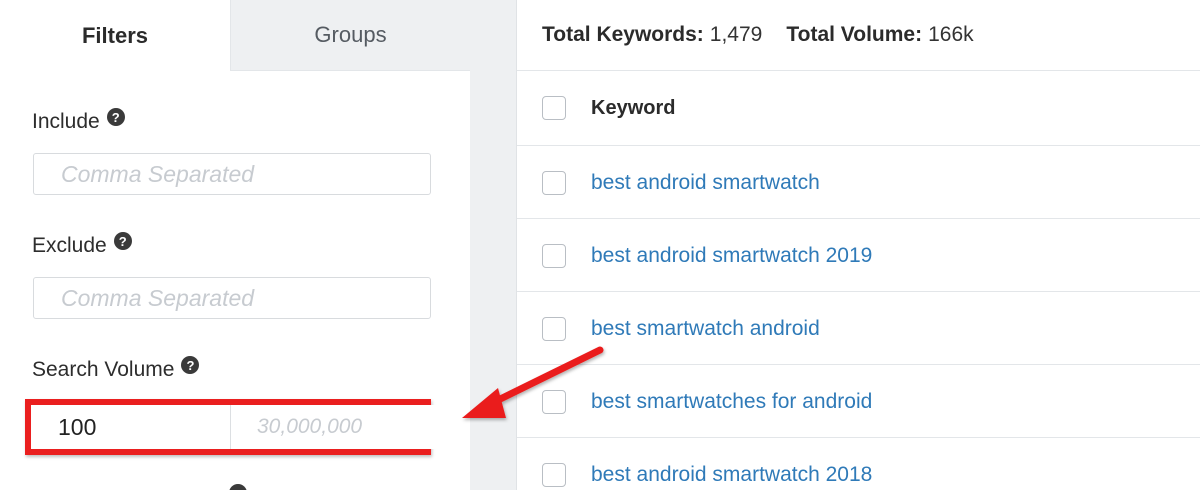  Describe the element at coordinates (350, 35) in the screenshot. I see `tab-groups: Groups` at that location.